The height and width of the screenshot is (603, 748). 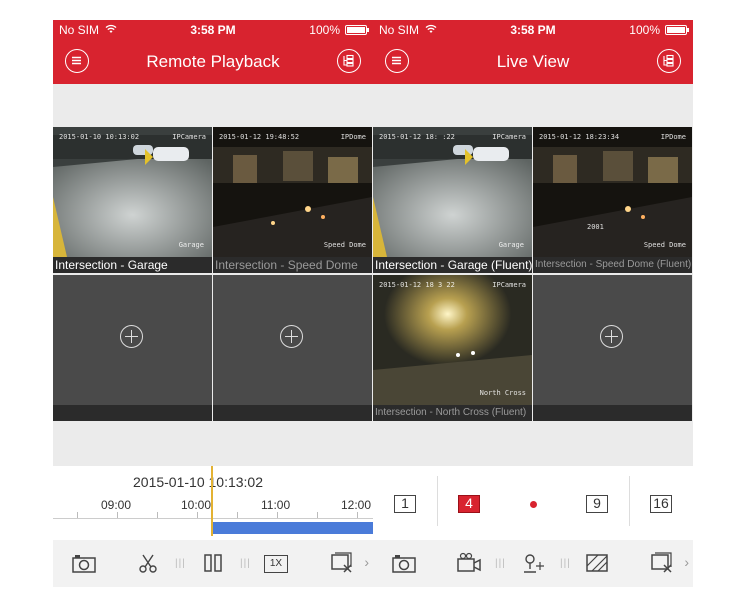 I want to click on pause-icon, so click(x=213, y=563).